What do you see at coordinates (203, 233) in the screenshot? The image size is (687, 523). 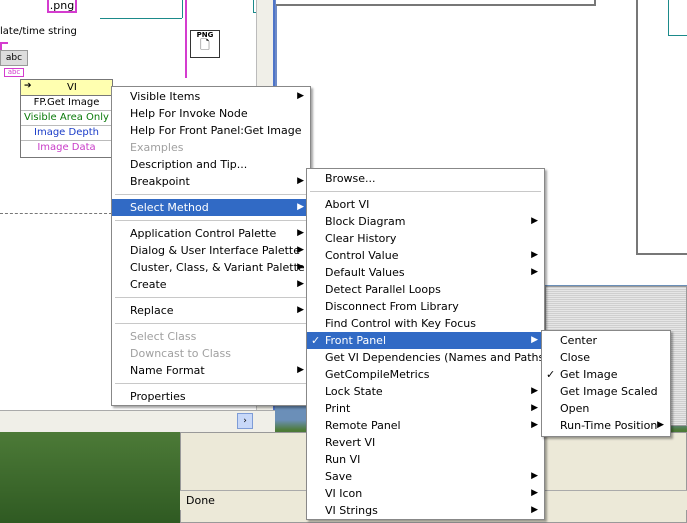 I see `menu-item-label: Application Control Palette` at bounding box center [203, 233].